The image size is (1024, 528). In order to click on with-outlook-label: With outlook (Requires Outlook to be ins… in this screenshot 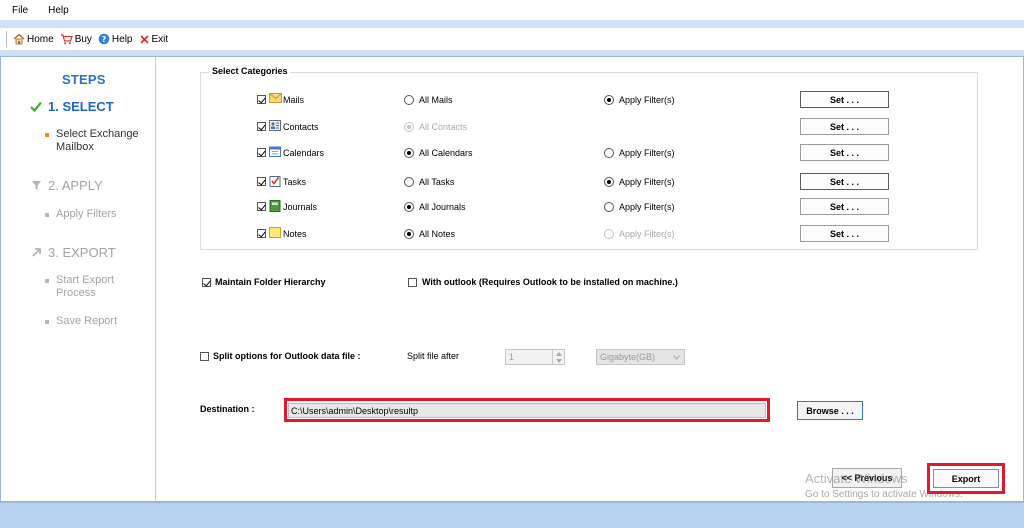, I will do `click(550, 282)`.